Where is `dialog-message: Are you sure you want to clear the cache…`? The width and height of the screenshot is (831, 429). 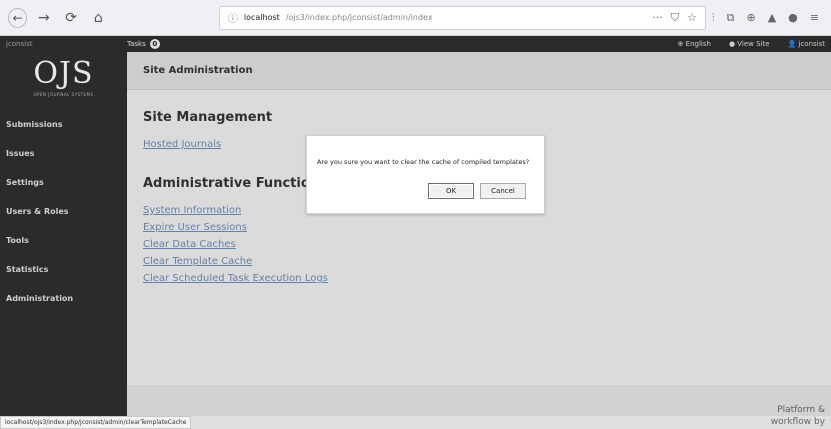
dialog-message: Are you sure you want to clear the cache… is located at coordinates (423, 162).